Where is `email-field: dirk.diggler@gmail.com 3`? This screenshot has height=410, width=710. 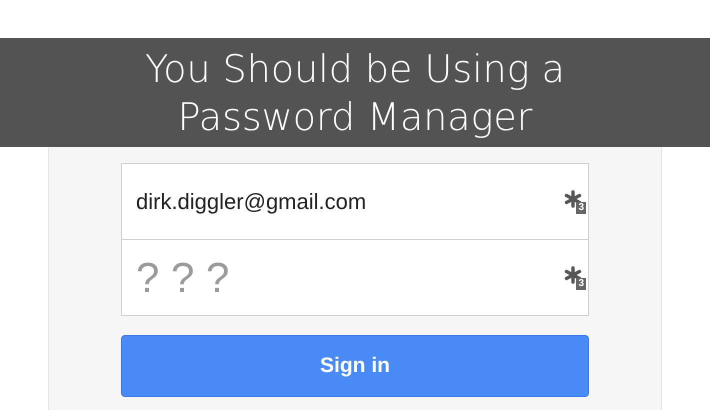 email-field: dirk.diggler@gmail.com 3 is located at coordinates (355, 201).